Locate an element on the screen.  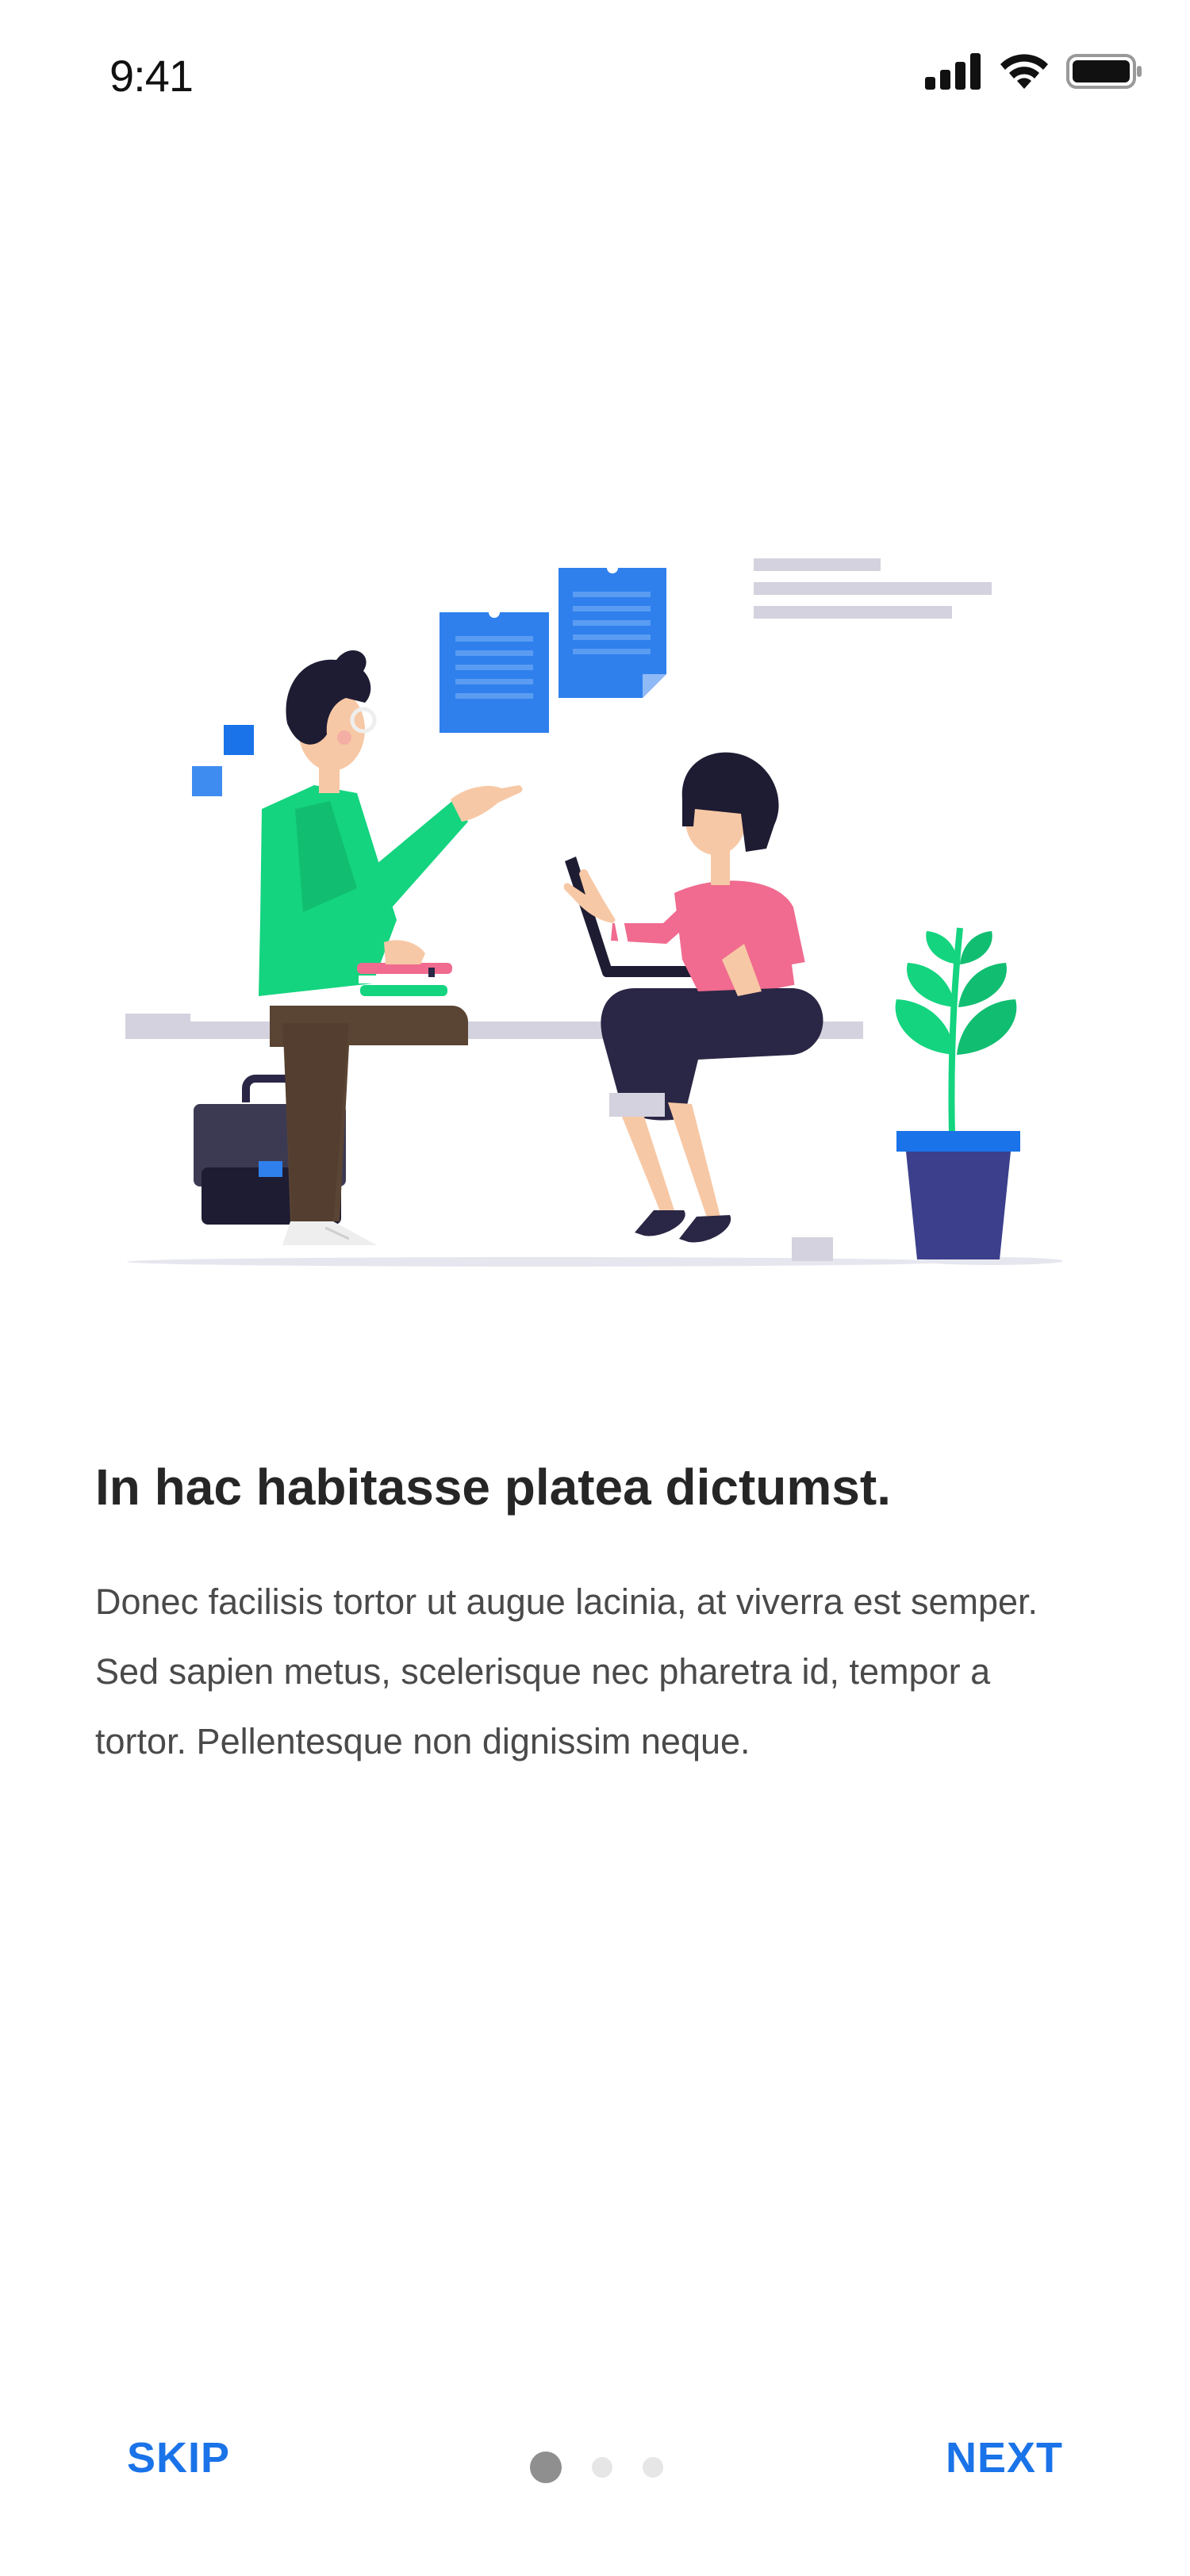
battery-icon is located at coordinates (1104, 72).